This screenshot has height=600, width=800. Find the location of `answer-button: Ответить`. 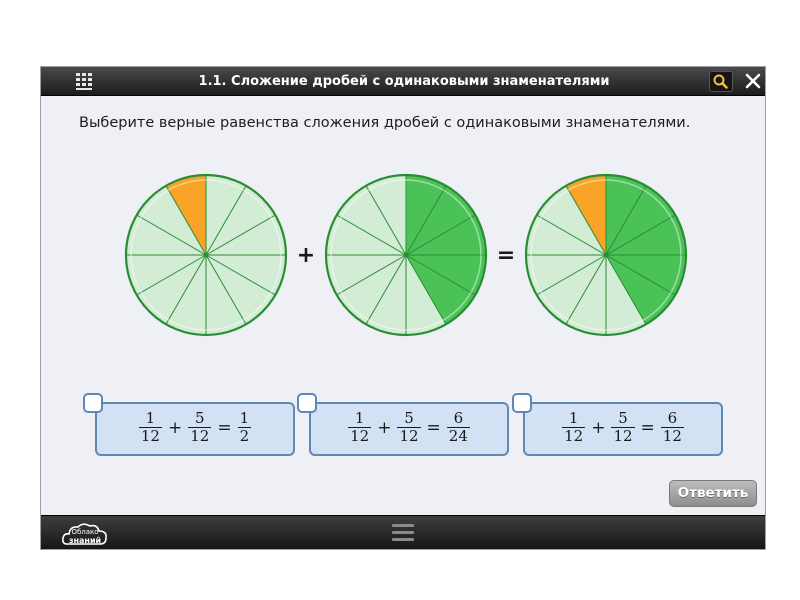

answer-button: Ответить is located at coordinates (713, 493).